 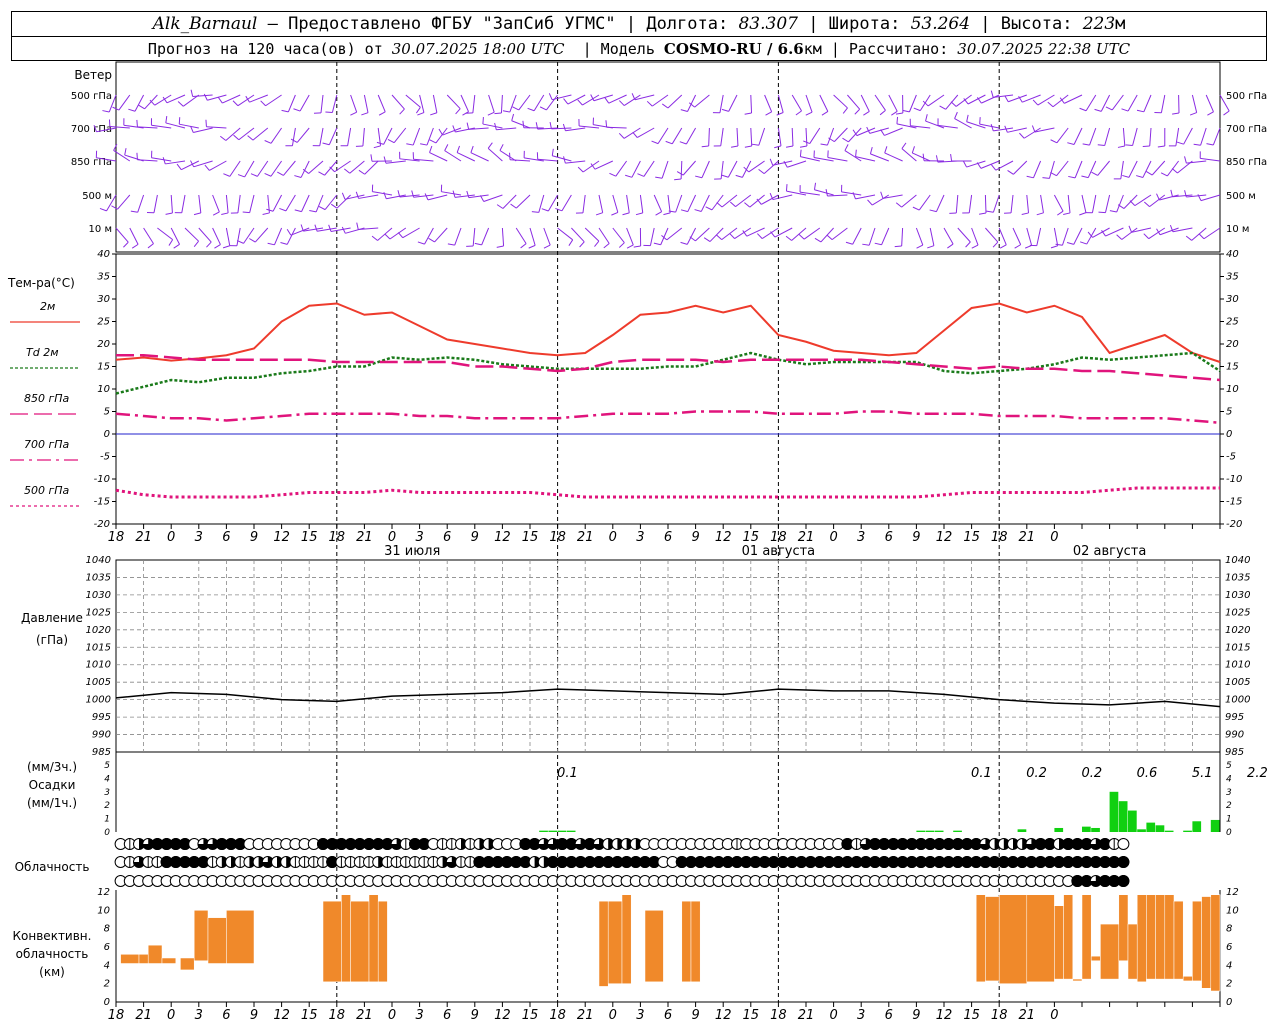 What do you see at coordinates (1232, 389) in the screenshot?
I see `temp-y-label: 10` at bounding box center [1232, 389].